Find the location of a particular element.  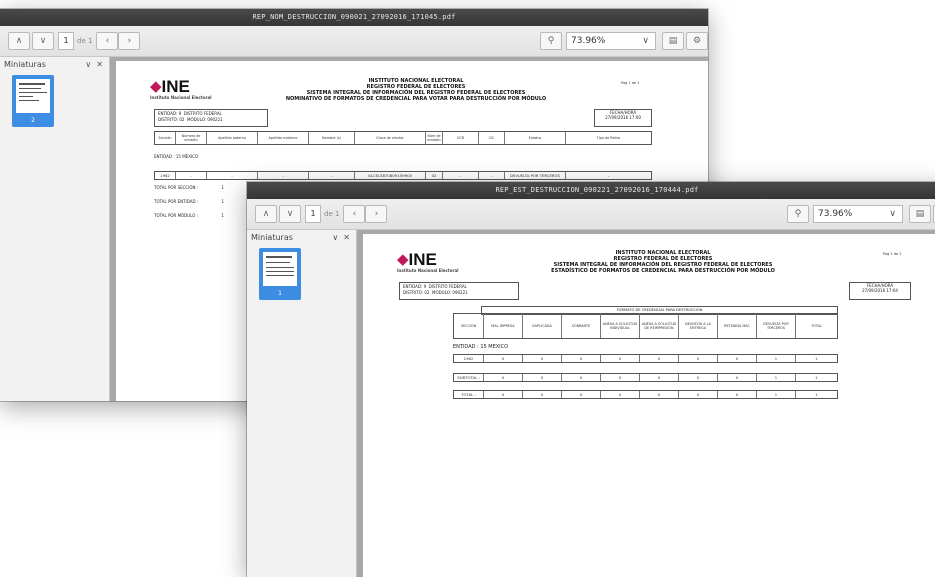

table-cell: 1962 is located at coordinates (469, 358).